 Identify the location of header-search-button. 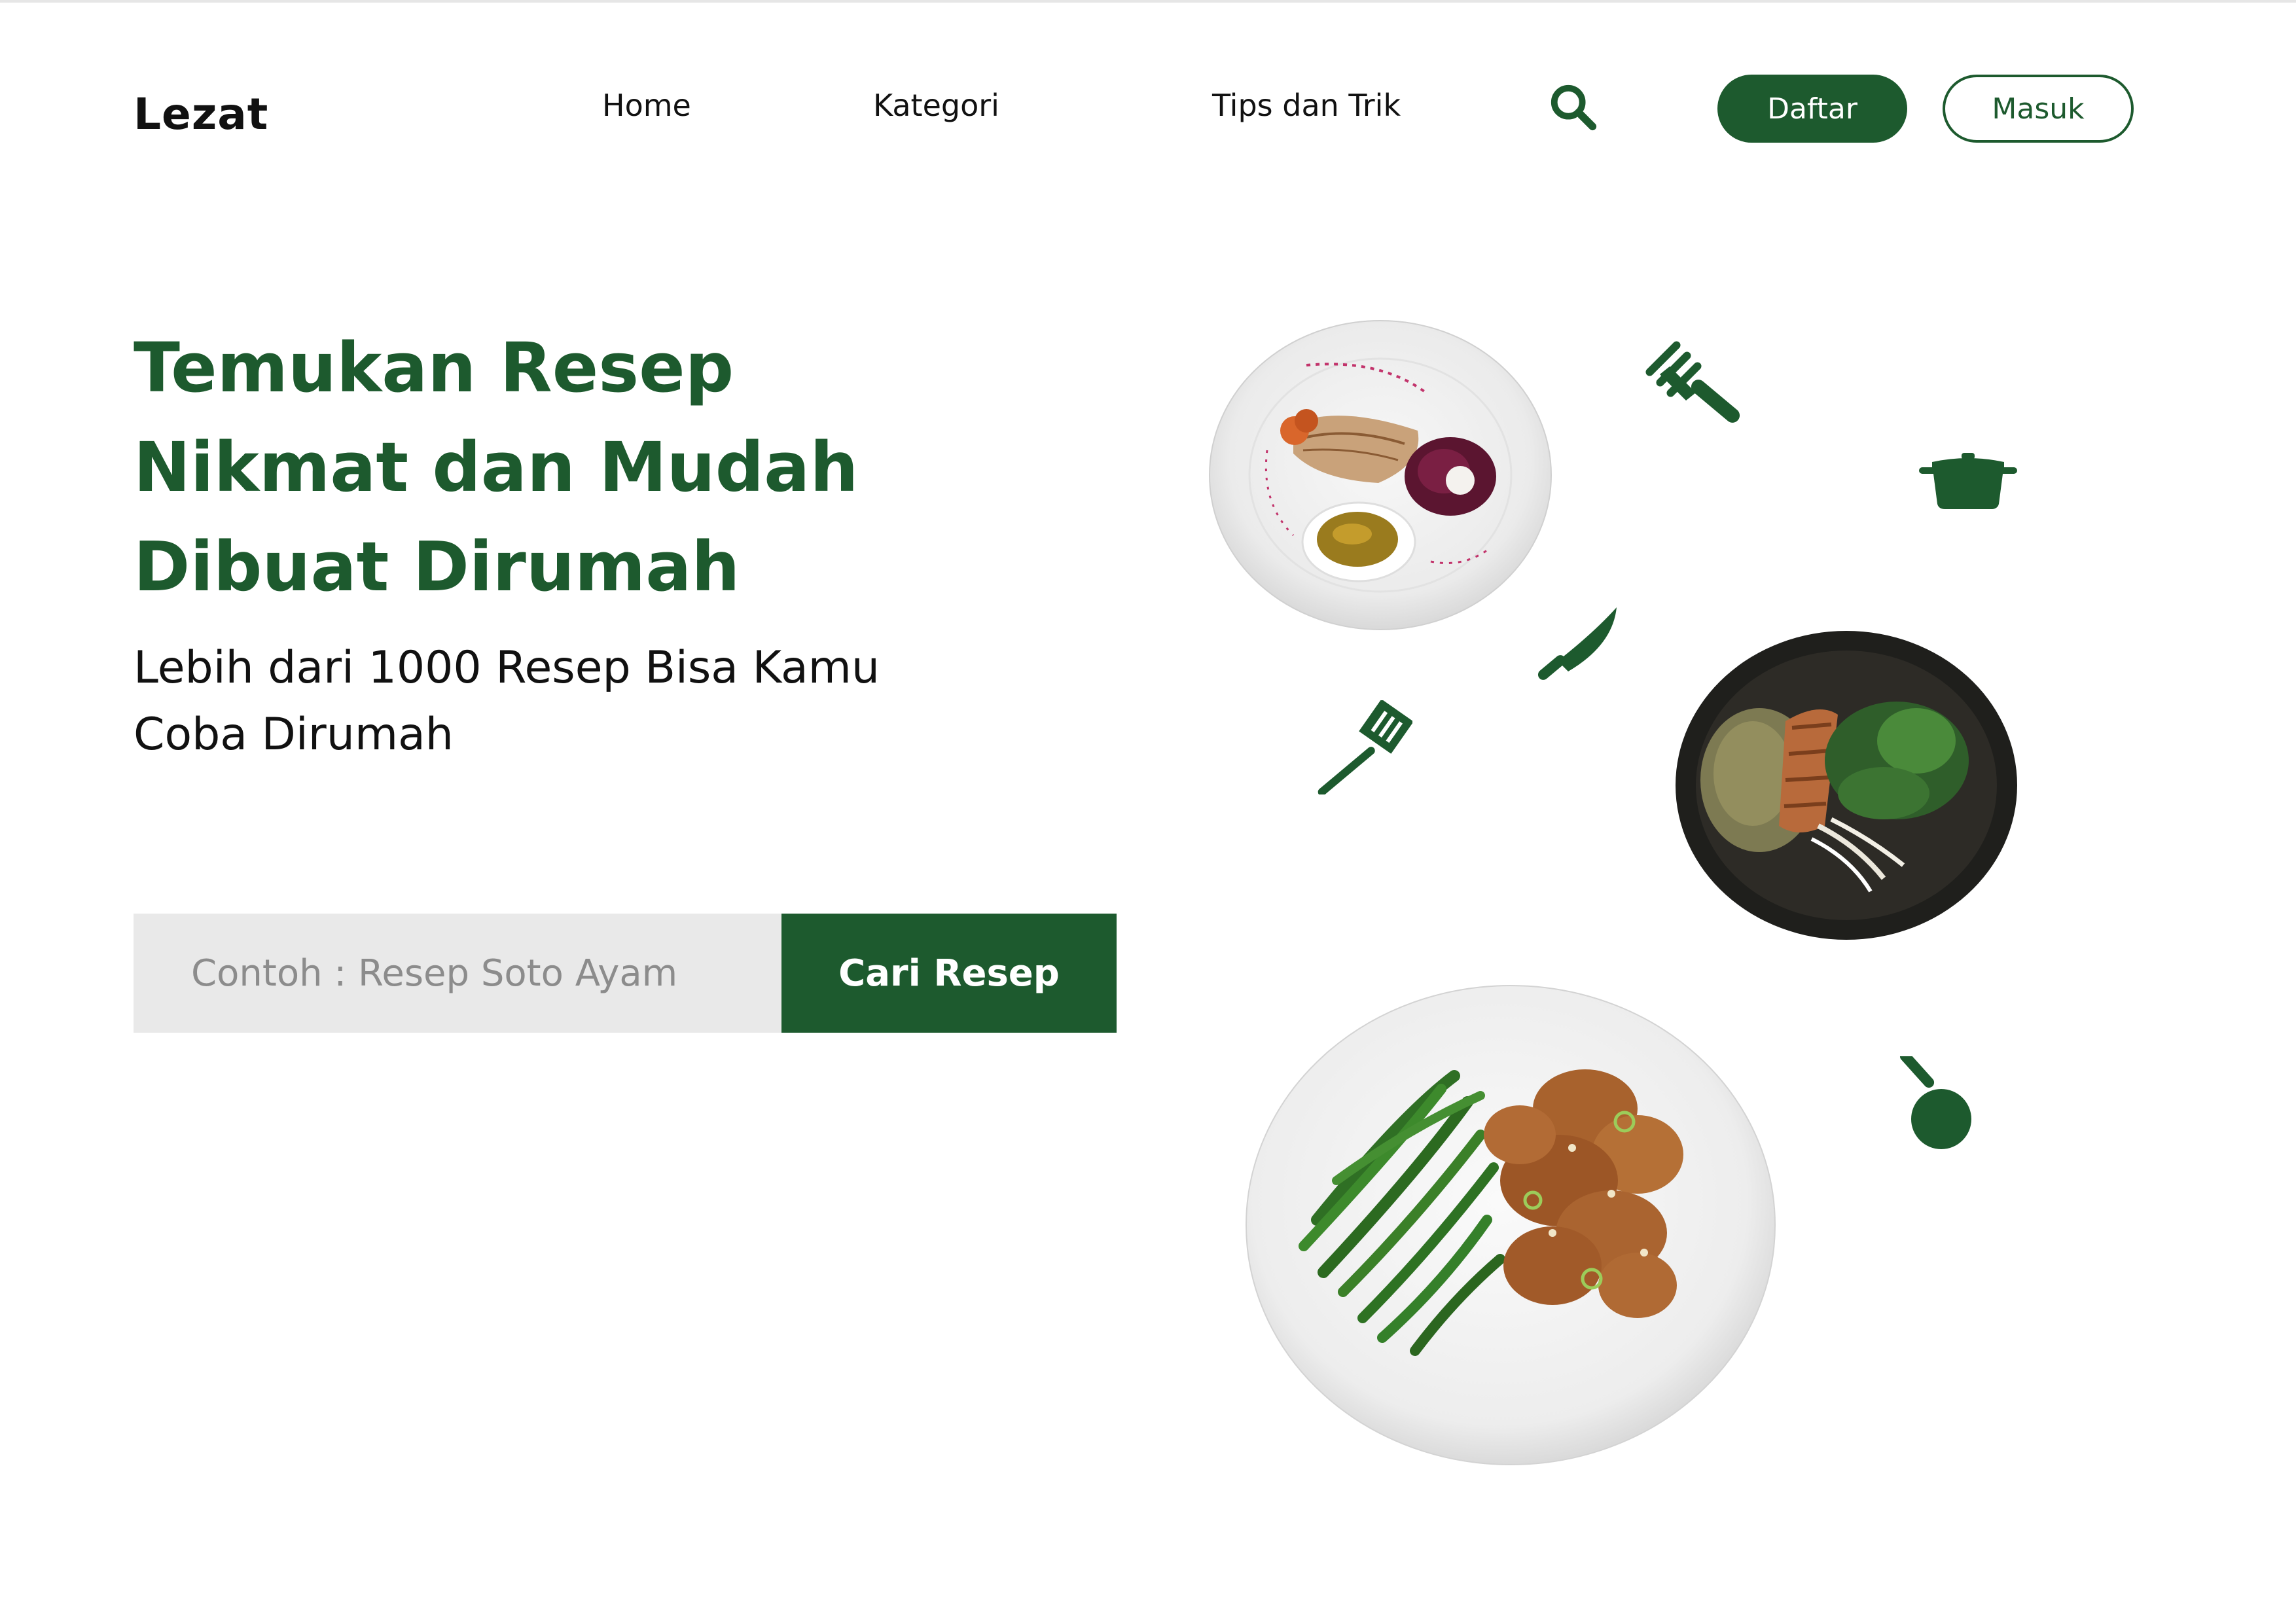
(1573, 108).